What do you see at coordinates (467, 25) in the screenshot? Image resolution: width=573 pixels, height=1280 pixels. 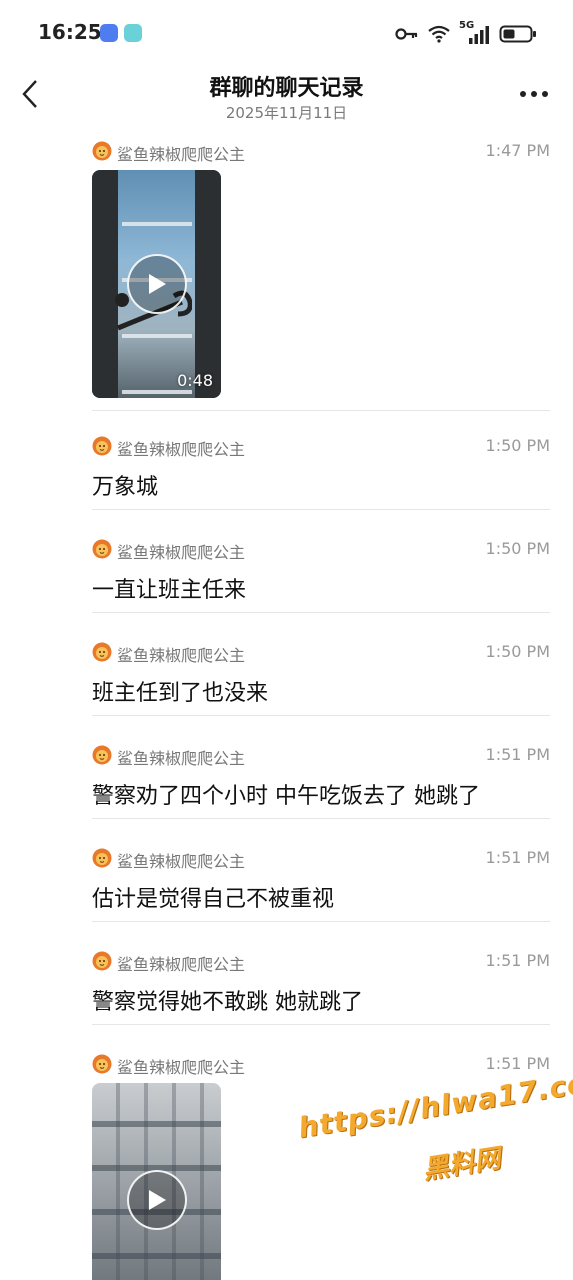 I see `network-label: 5G` at bounding box center [467, 25].